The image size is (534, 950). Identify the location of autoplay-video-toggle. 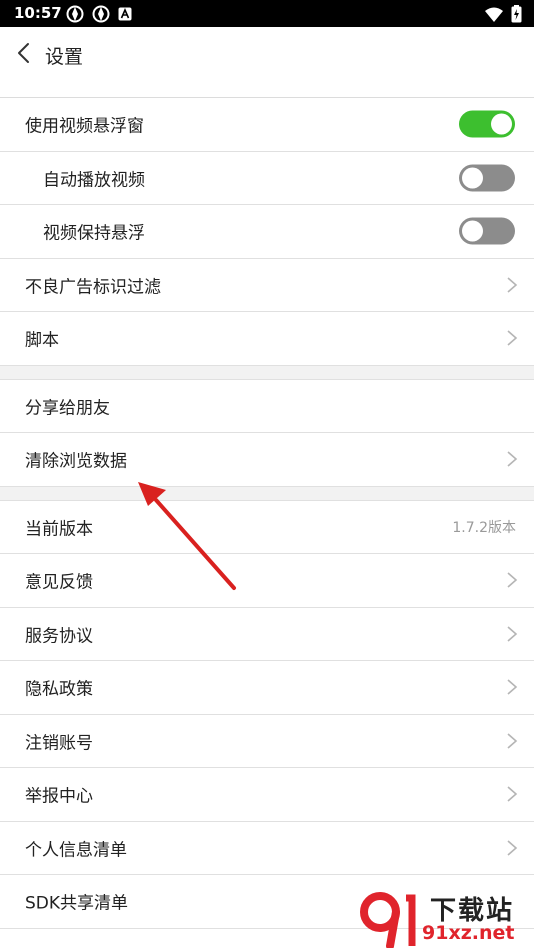
(487, 178).